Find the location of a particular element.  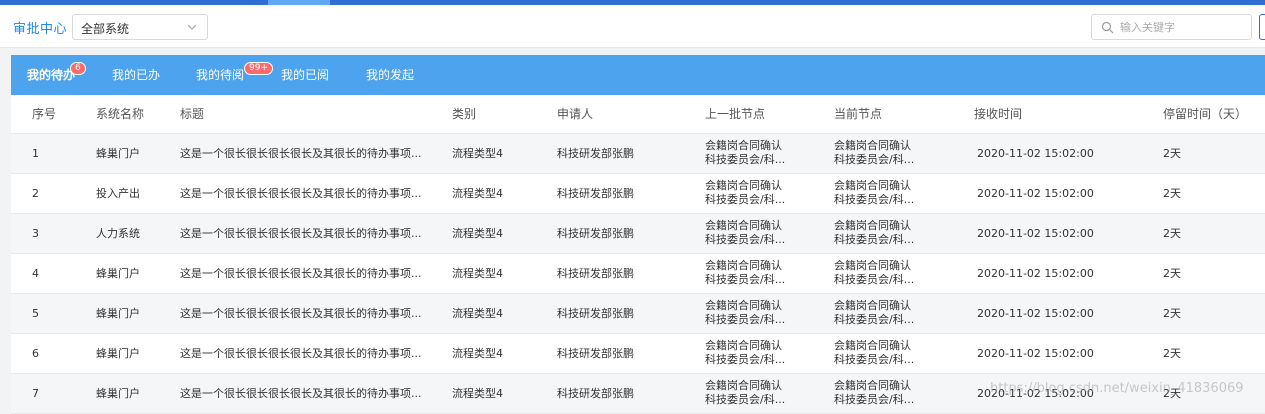

chevron-down-icon is located at coordinates (192, 27).